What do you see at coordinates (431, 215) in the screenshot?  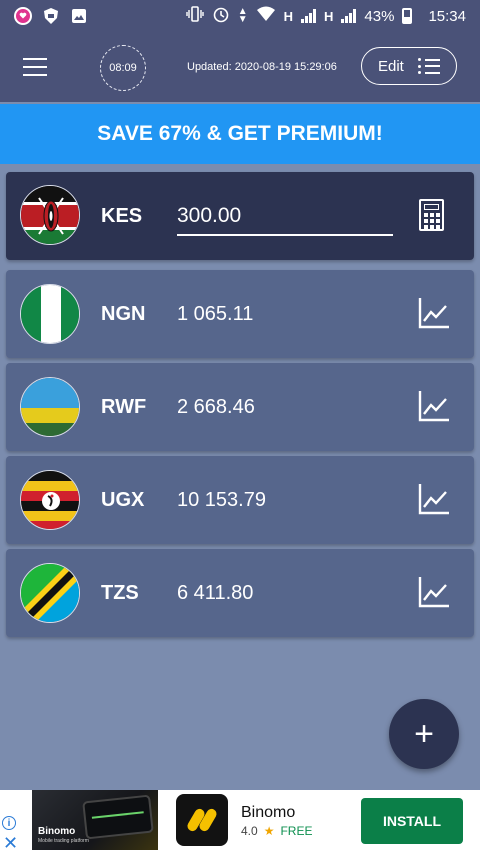 I see `calculator-icon` at bounding box center [431, 215].